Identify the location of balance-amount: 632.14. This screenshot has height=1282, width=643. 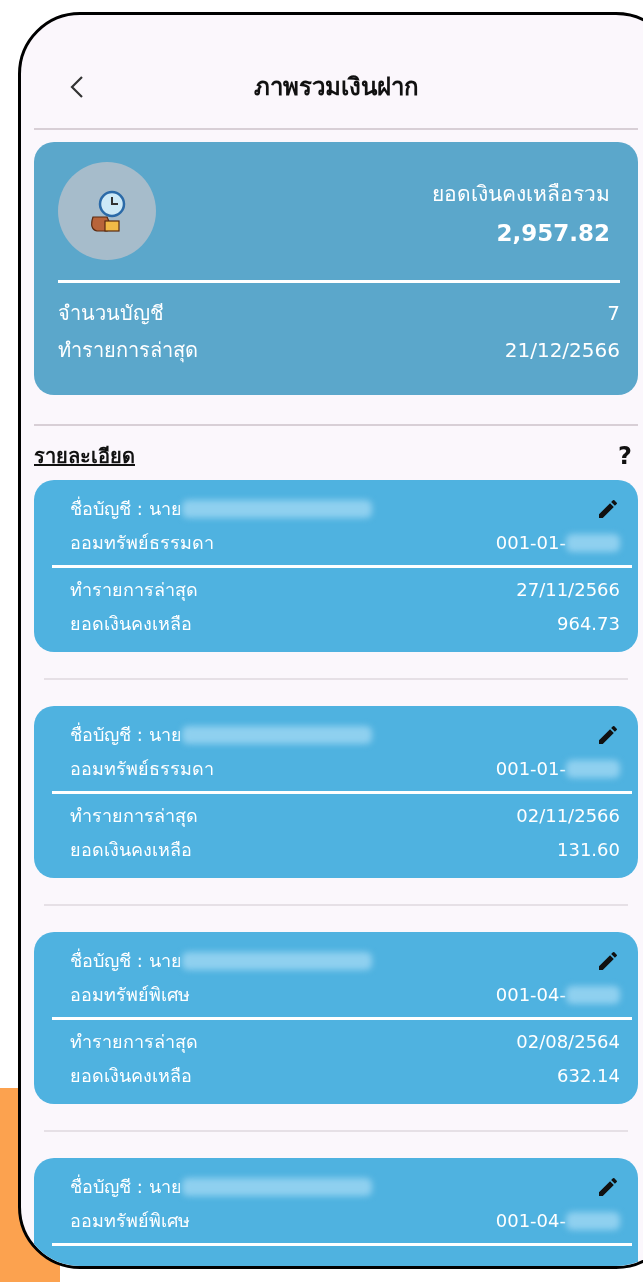
(588, 1076).